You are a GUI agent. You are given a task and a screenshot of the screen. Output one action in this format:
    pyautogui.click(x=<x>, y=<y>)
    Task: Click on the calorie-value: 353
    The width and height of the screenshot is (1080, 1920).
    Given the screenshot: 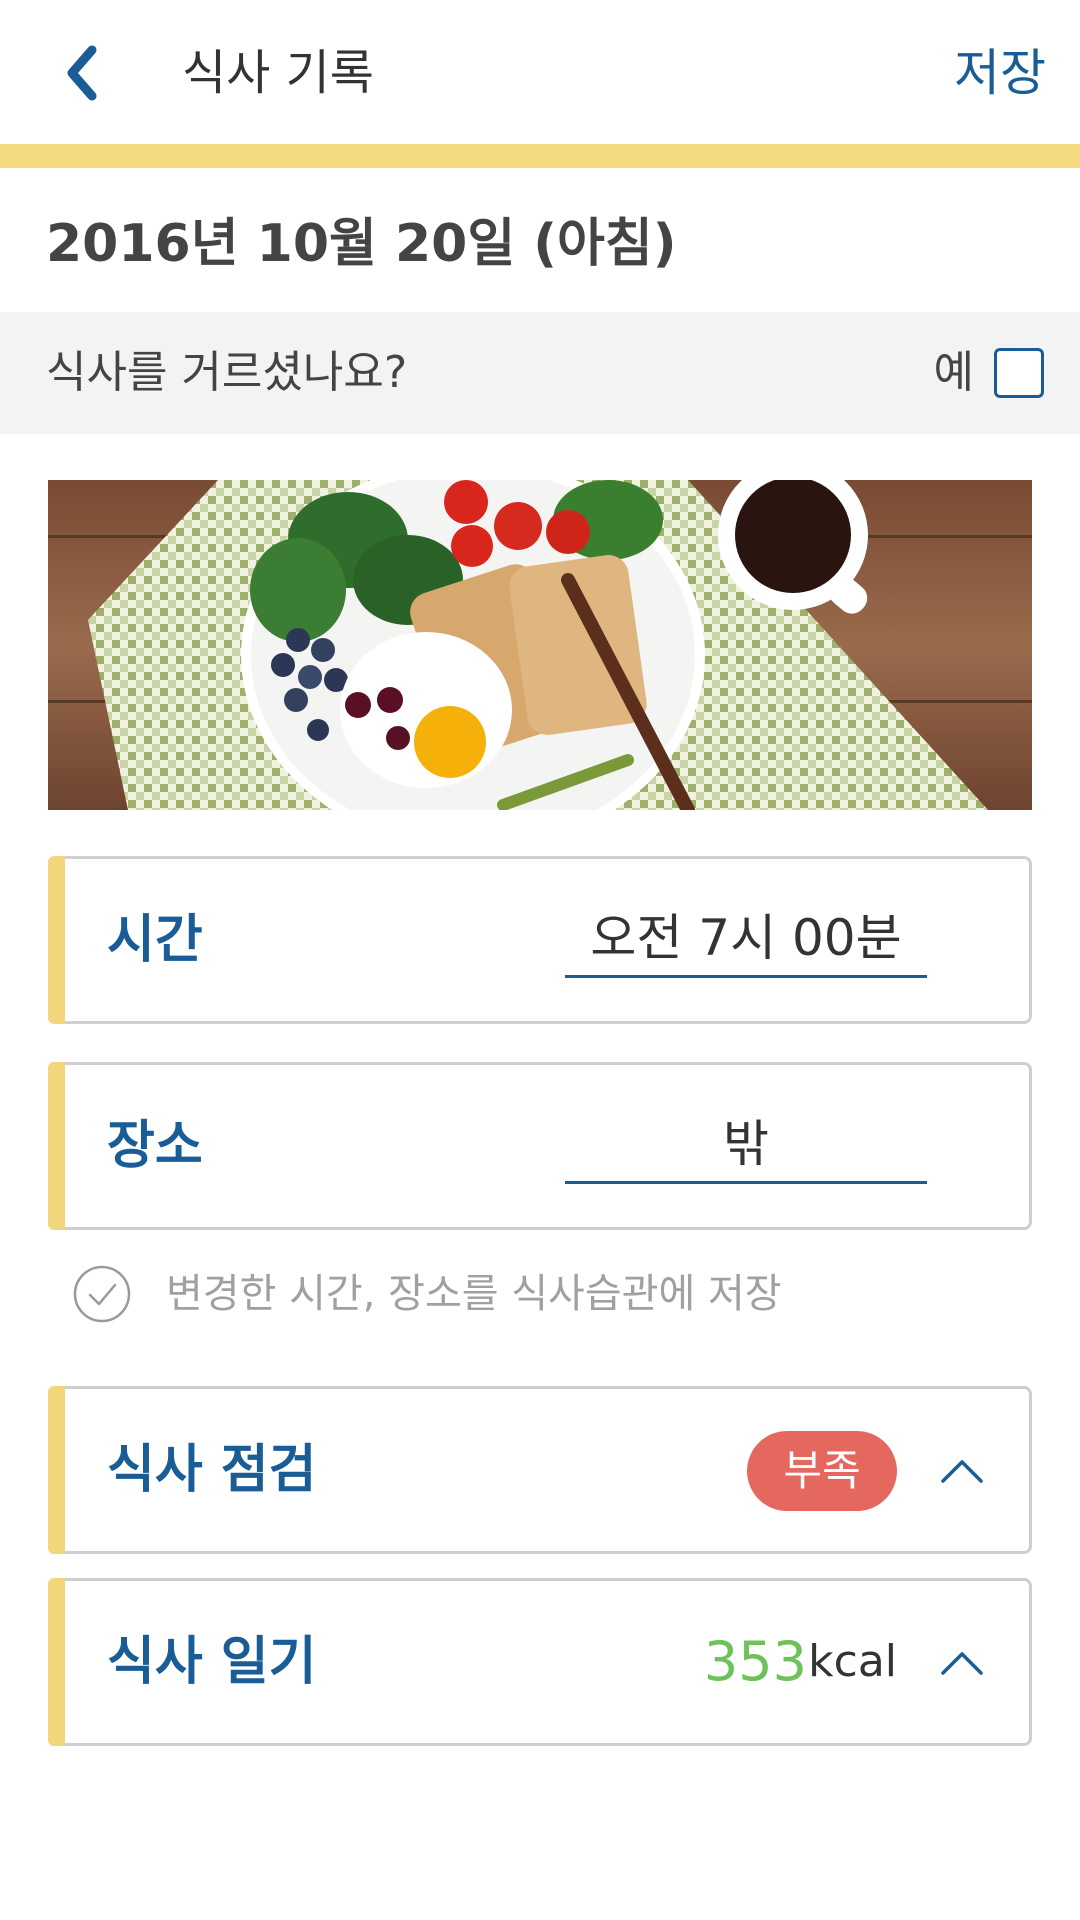 What is the action you would take?
    pyautogui.click(x=755, y=1661)
    